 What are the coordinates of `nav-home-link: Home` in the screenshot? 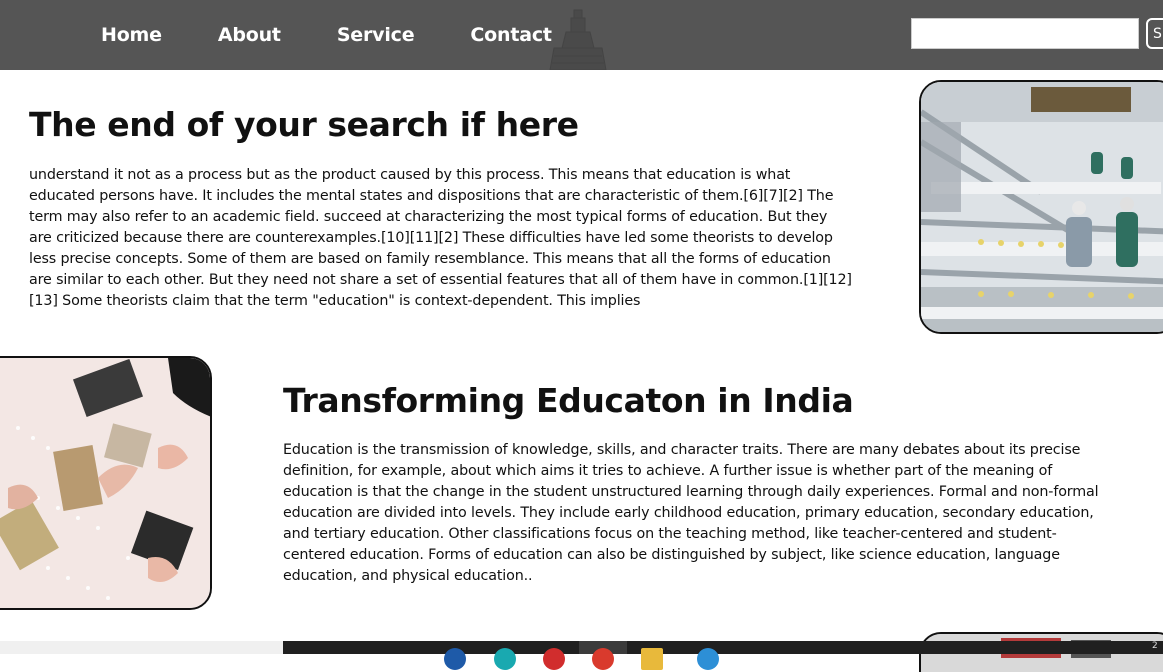 It's located at (131, 35).